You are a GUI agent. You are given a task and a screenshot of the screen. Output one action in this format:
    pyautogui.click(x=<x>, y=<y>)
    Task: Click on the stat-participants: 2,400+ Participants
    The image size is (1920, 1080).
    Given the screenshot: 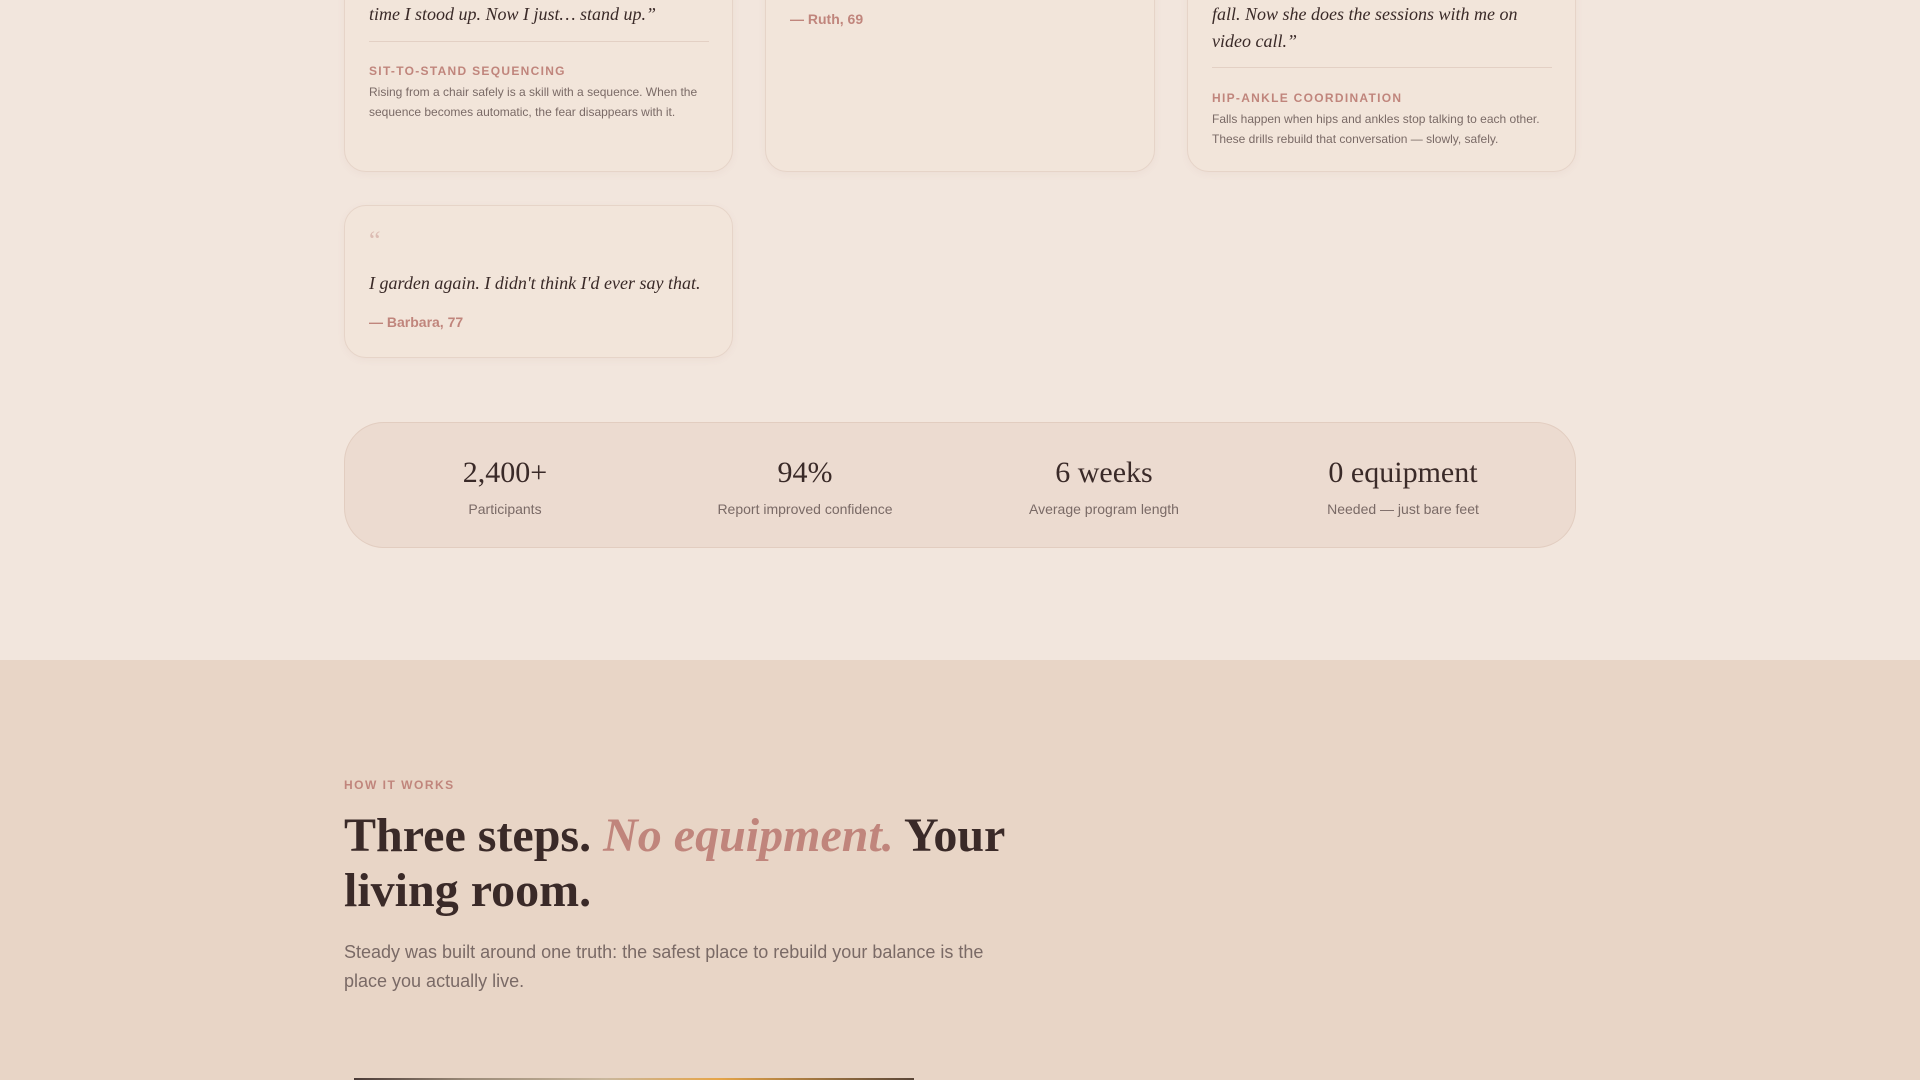 What is the action you would take?
    pyautogui.click(x=505, y=470)
    